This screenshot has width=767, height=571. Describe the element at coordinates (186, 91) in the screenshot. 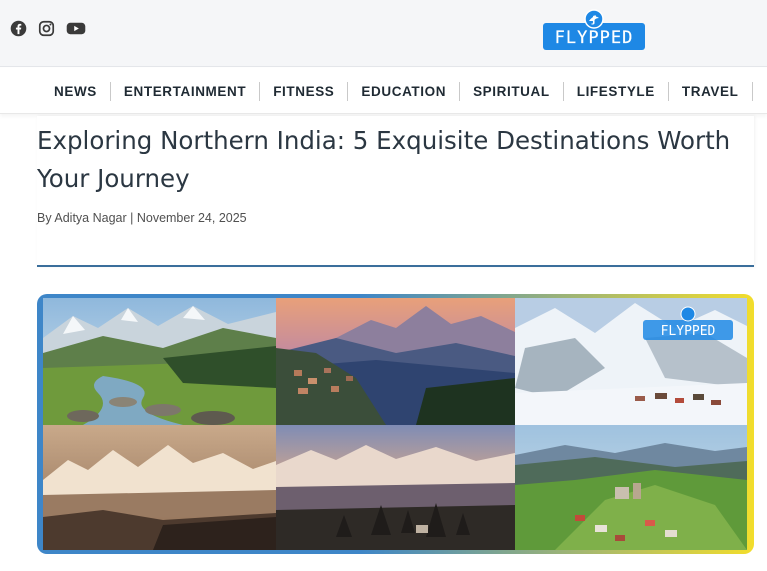

I see `nav-item-entertainment: ENTERTAINMENT` at that location.